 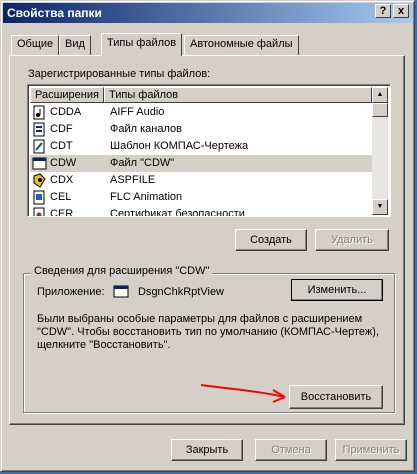 What do you see at coordinates (146, 197) in the screenshot?
I see `row-type: FLC Animation` at bounding box center [146, 197].